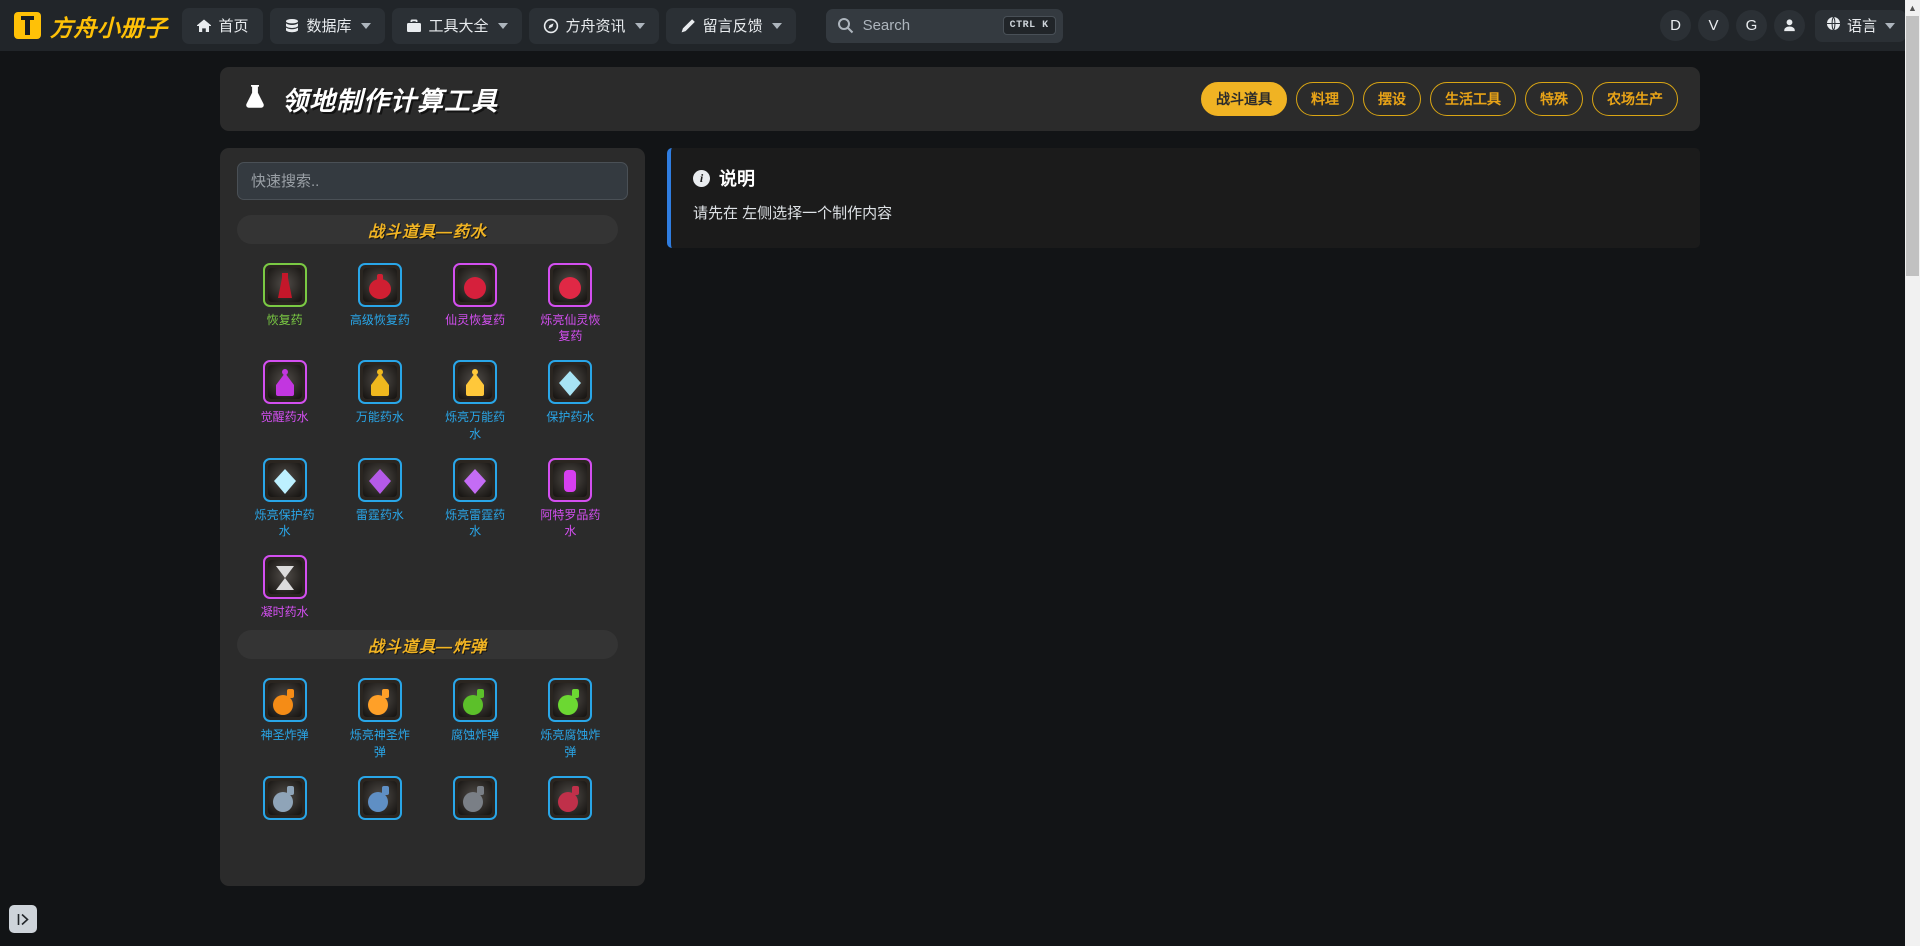 Image resolution: width=1920 pixels, height=946 pixels. Describe the element at coordinates (944, 25) in the screenshot. I see `global-search: Search CTRL K` at that location.